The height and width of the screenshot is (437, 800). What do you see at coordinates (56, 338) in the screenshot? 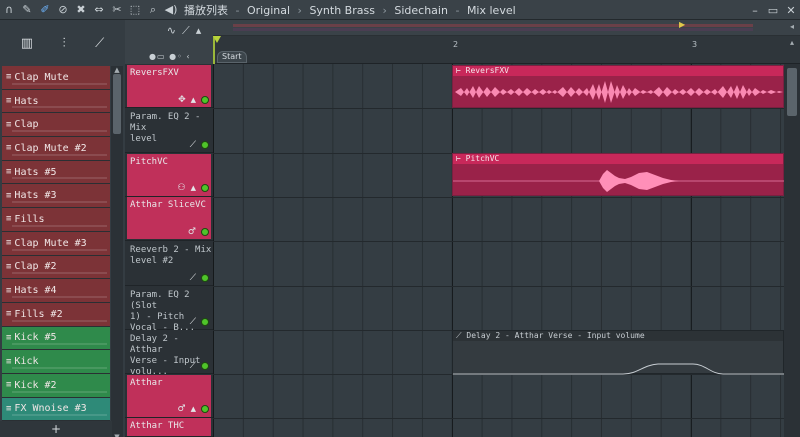
I see `pattern-item: ≡ Kick #5` at bounding box center [56, 338].